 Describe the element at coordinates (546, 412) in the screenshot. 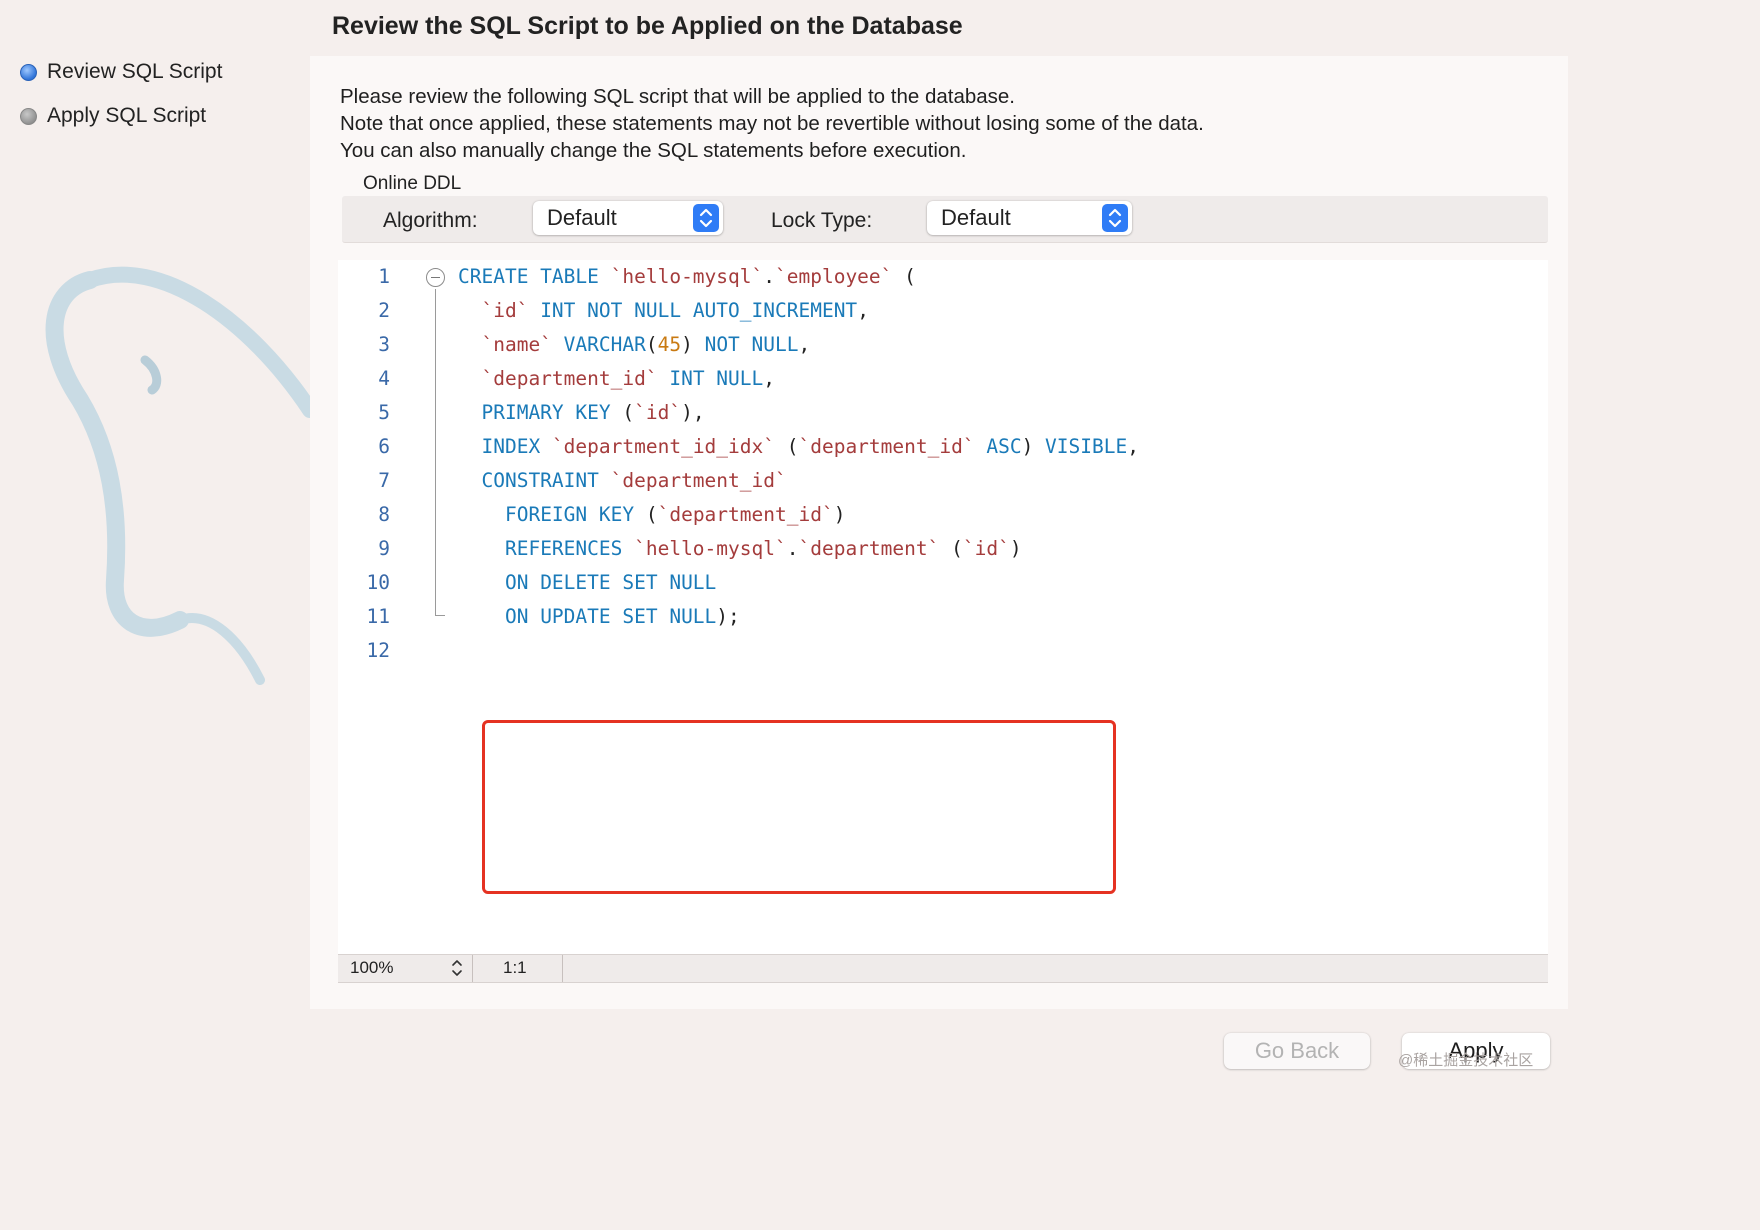

I see `code-token: PRIMARY KEY` at that location.